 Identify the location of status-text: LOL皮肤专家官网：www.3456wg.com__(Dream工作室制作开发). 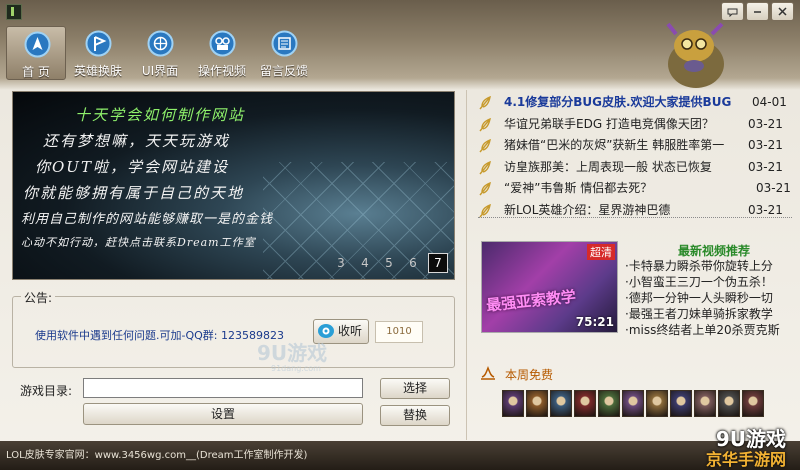
(157, 455).